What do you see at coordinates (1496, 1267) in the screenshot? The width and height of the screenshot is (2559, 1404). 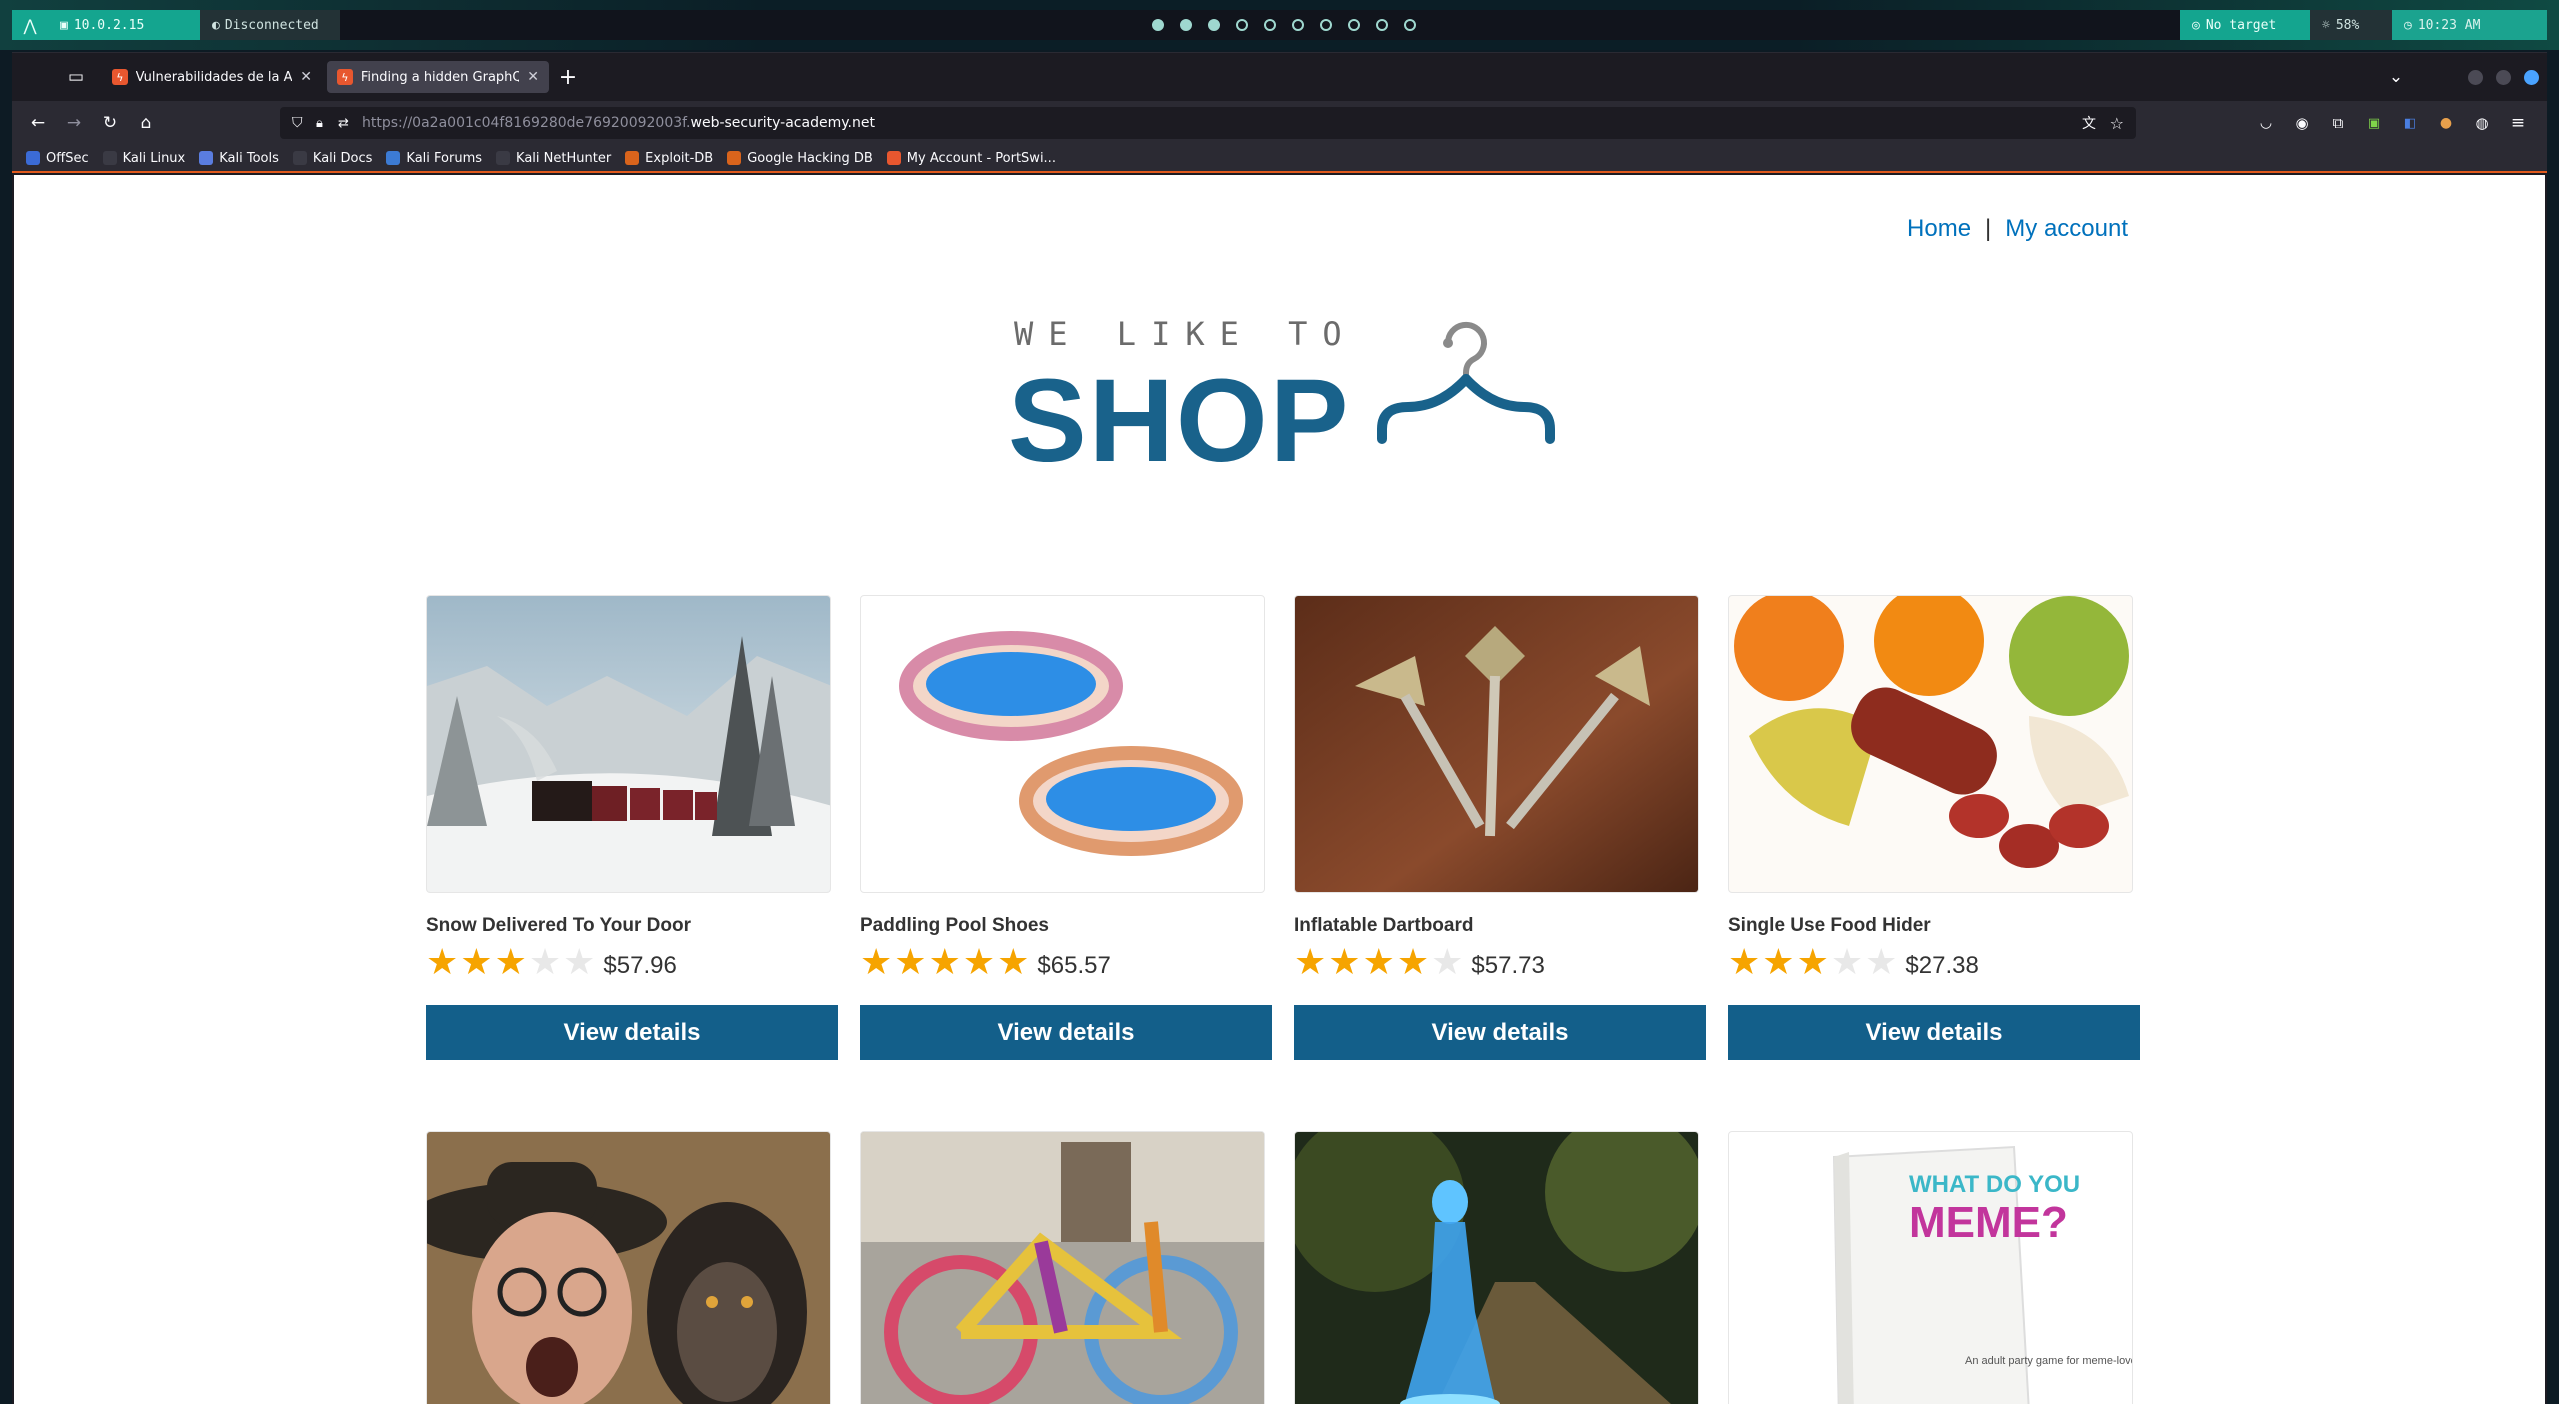 I see `product-image-hologram-woman` at bounding box center [1496, 1267].